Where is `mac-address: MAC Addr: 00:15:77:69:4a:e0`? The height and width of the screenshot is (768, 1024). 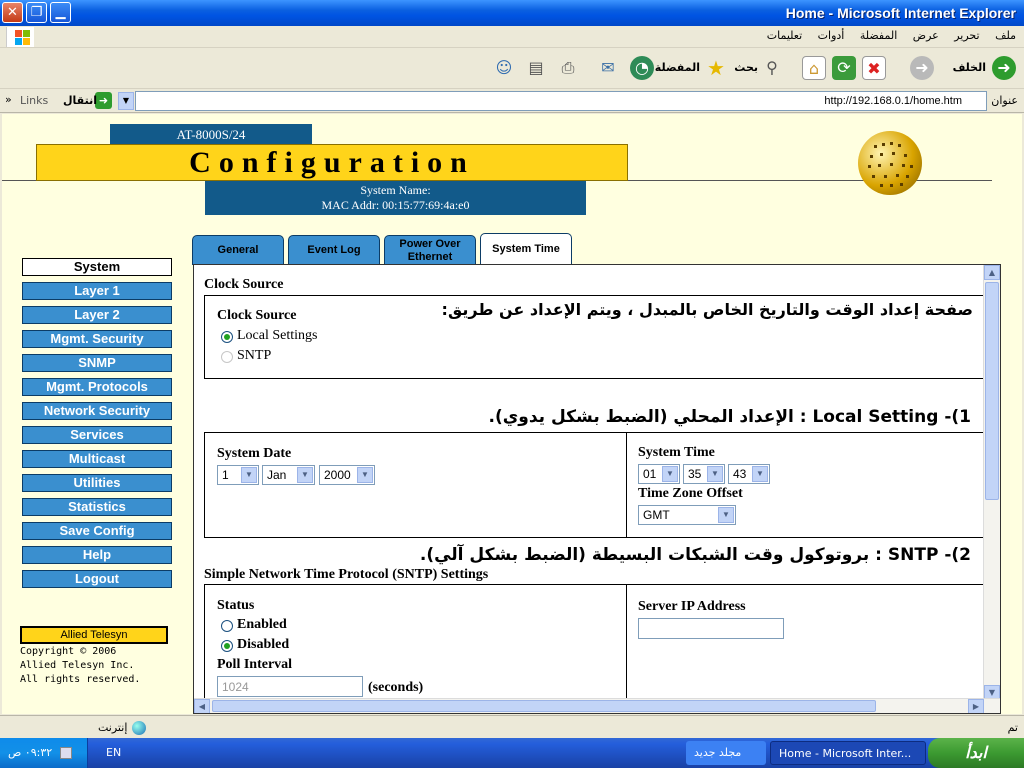 mac-address: MAC Addr: 00:15:77:69:4a:e0 is located at coordinates (395, 205).